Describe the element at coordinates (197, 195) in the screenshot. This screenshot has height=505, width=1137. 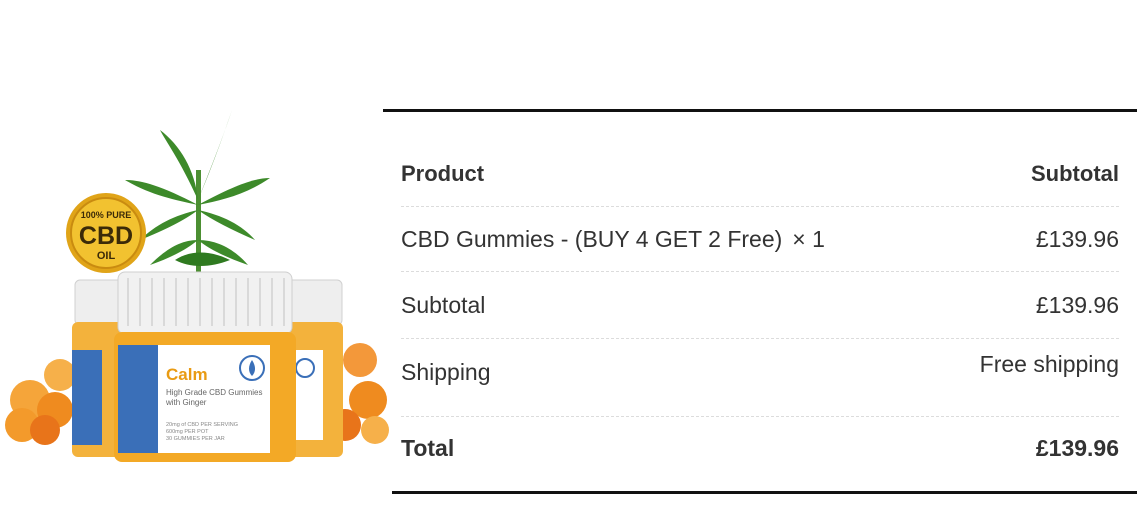
I see `cannabis-leaf-icon` at that location.